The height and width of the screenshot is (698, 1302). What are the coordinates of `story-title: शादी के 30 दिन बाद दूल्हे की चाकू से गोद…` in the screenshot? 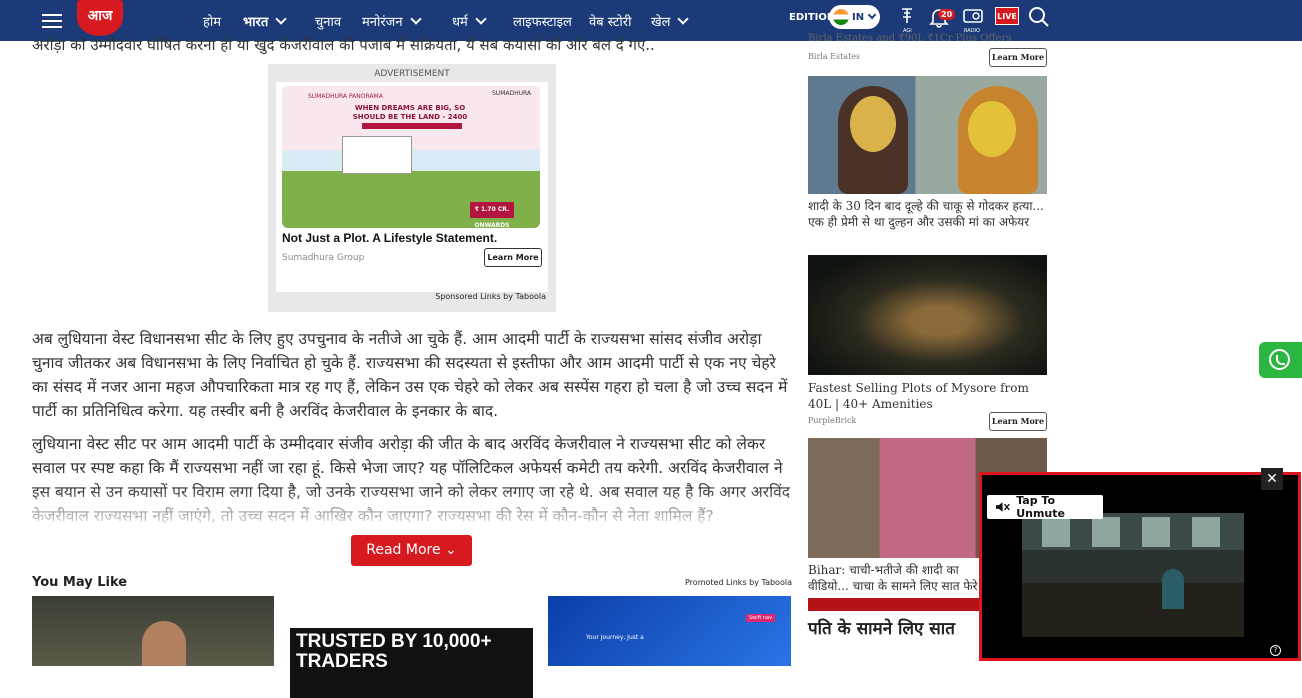 It's located at (927, 214).